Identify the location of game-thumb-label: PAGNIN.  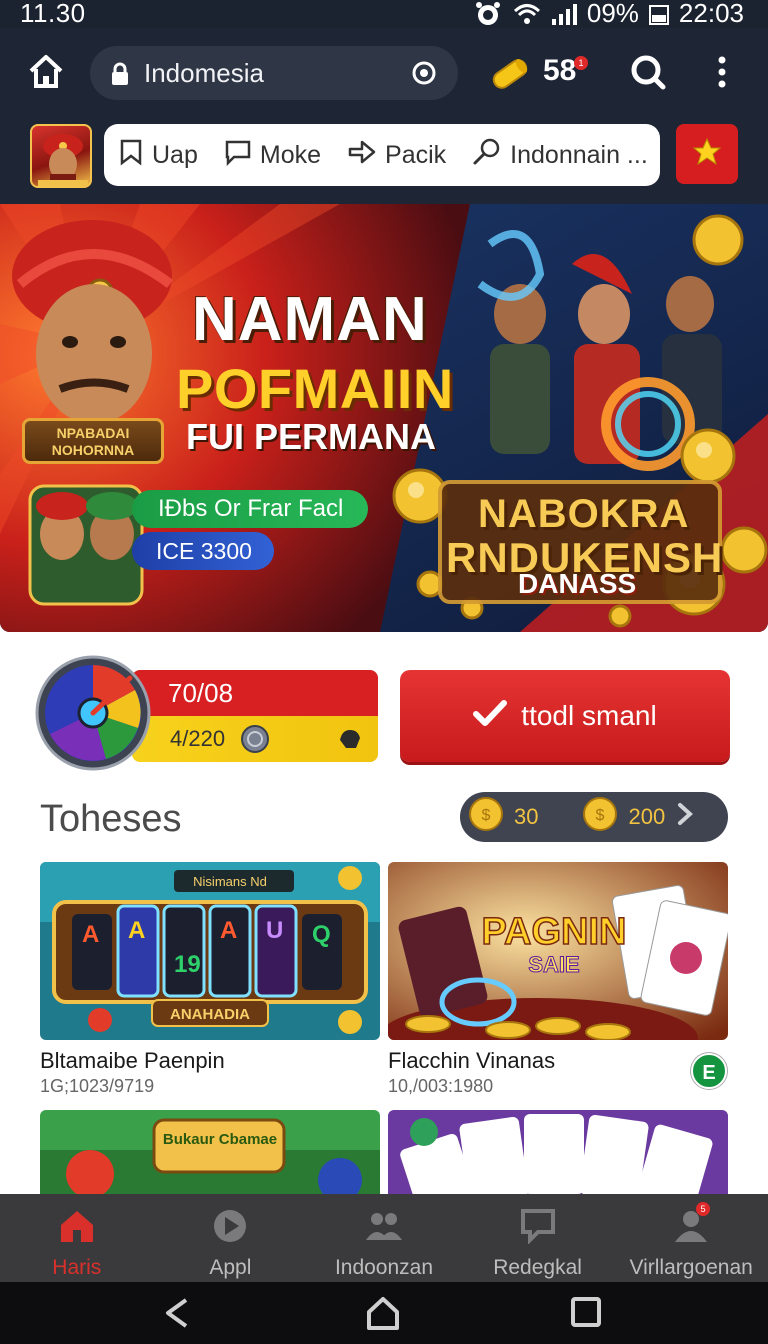
(554, 932).